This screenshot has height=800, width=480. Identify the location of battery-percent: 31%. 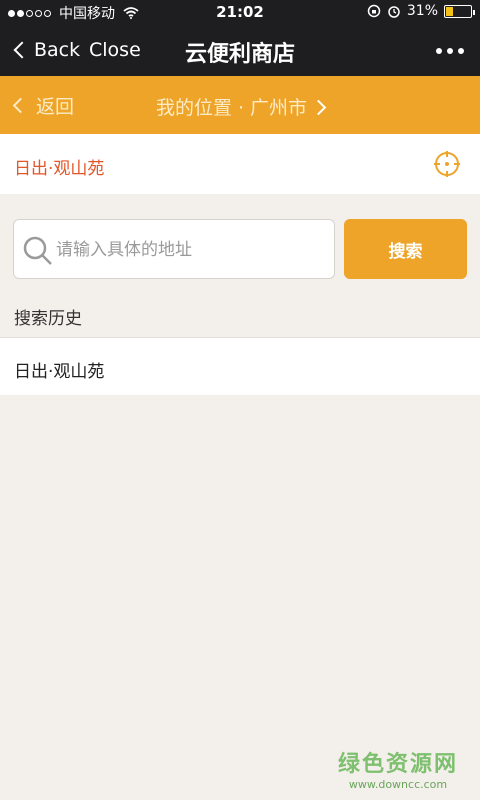
(422, 11).